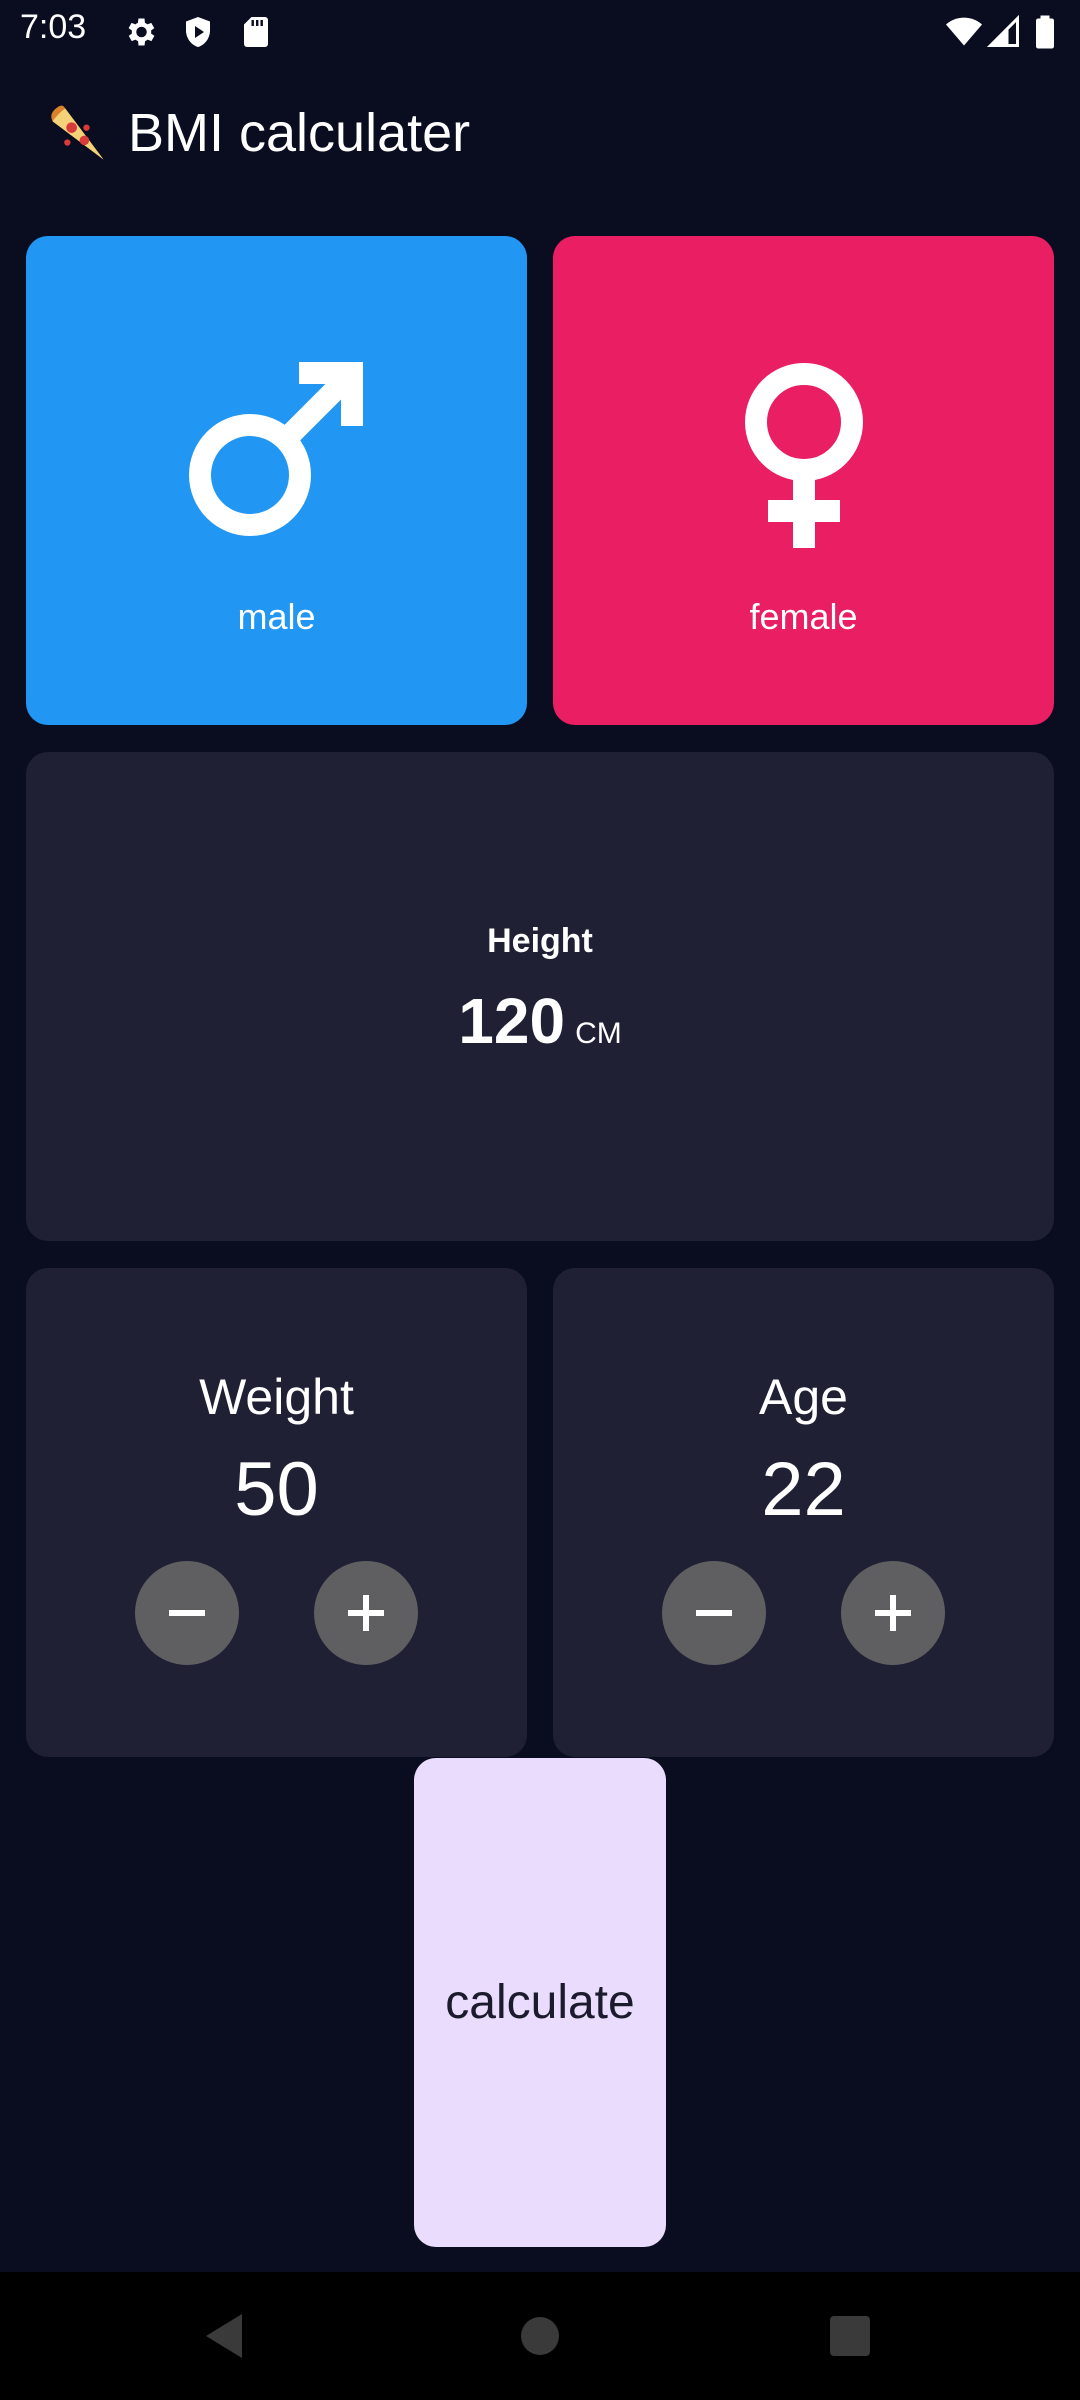 The height and width of the screenshot is (2400, 1080). I want to click on weight-card: Weight 50, so click(276, 1512).